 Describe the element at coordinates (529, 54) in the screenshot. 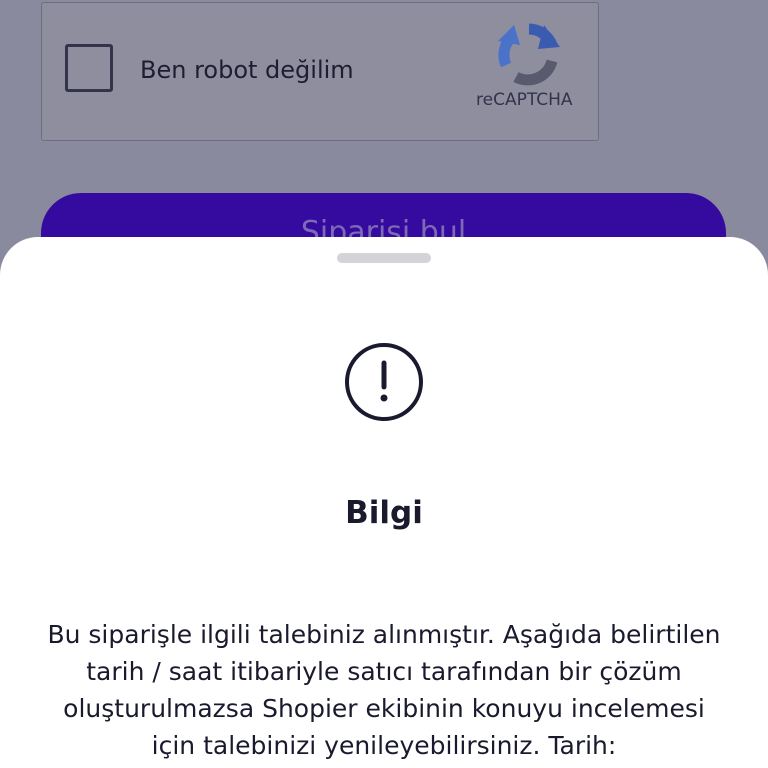

I see `recaptcha-logo-icon` at that location.